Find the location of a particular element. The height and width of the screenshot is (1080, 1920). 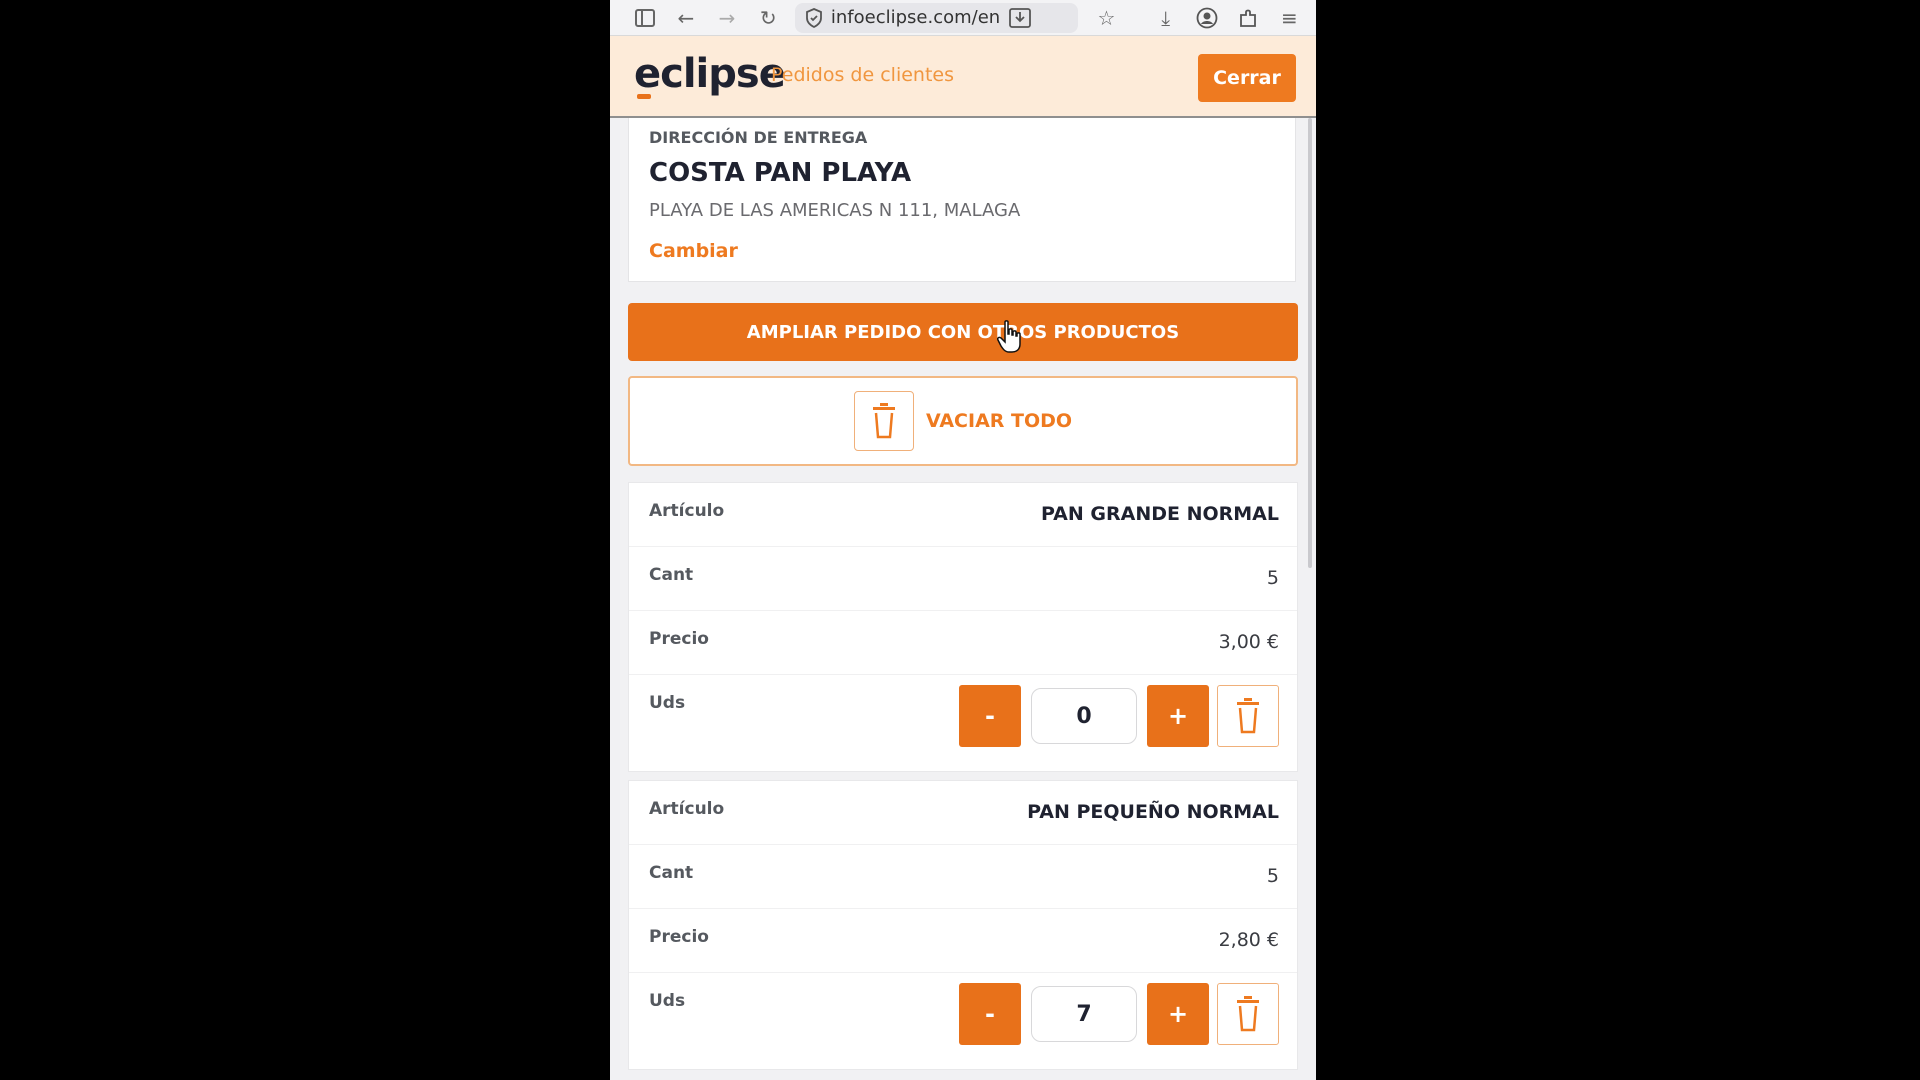

app-header: eclipse Pedidos de clientes Cerrar is located at coordinates (963, 77).